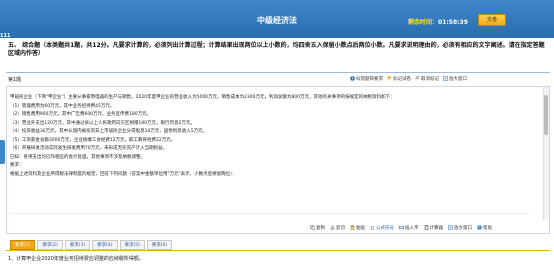  I want to click on tab-requirement-5: 要求(5), so click(132, 245).